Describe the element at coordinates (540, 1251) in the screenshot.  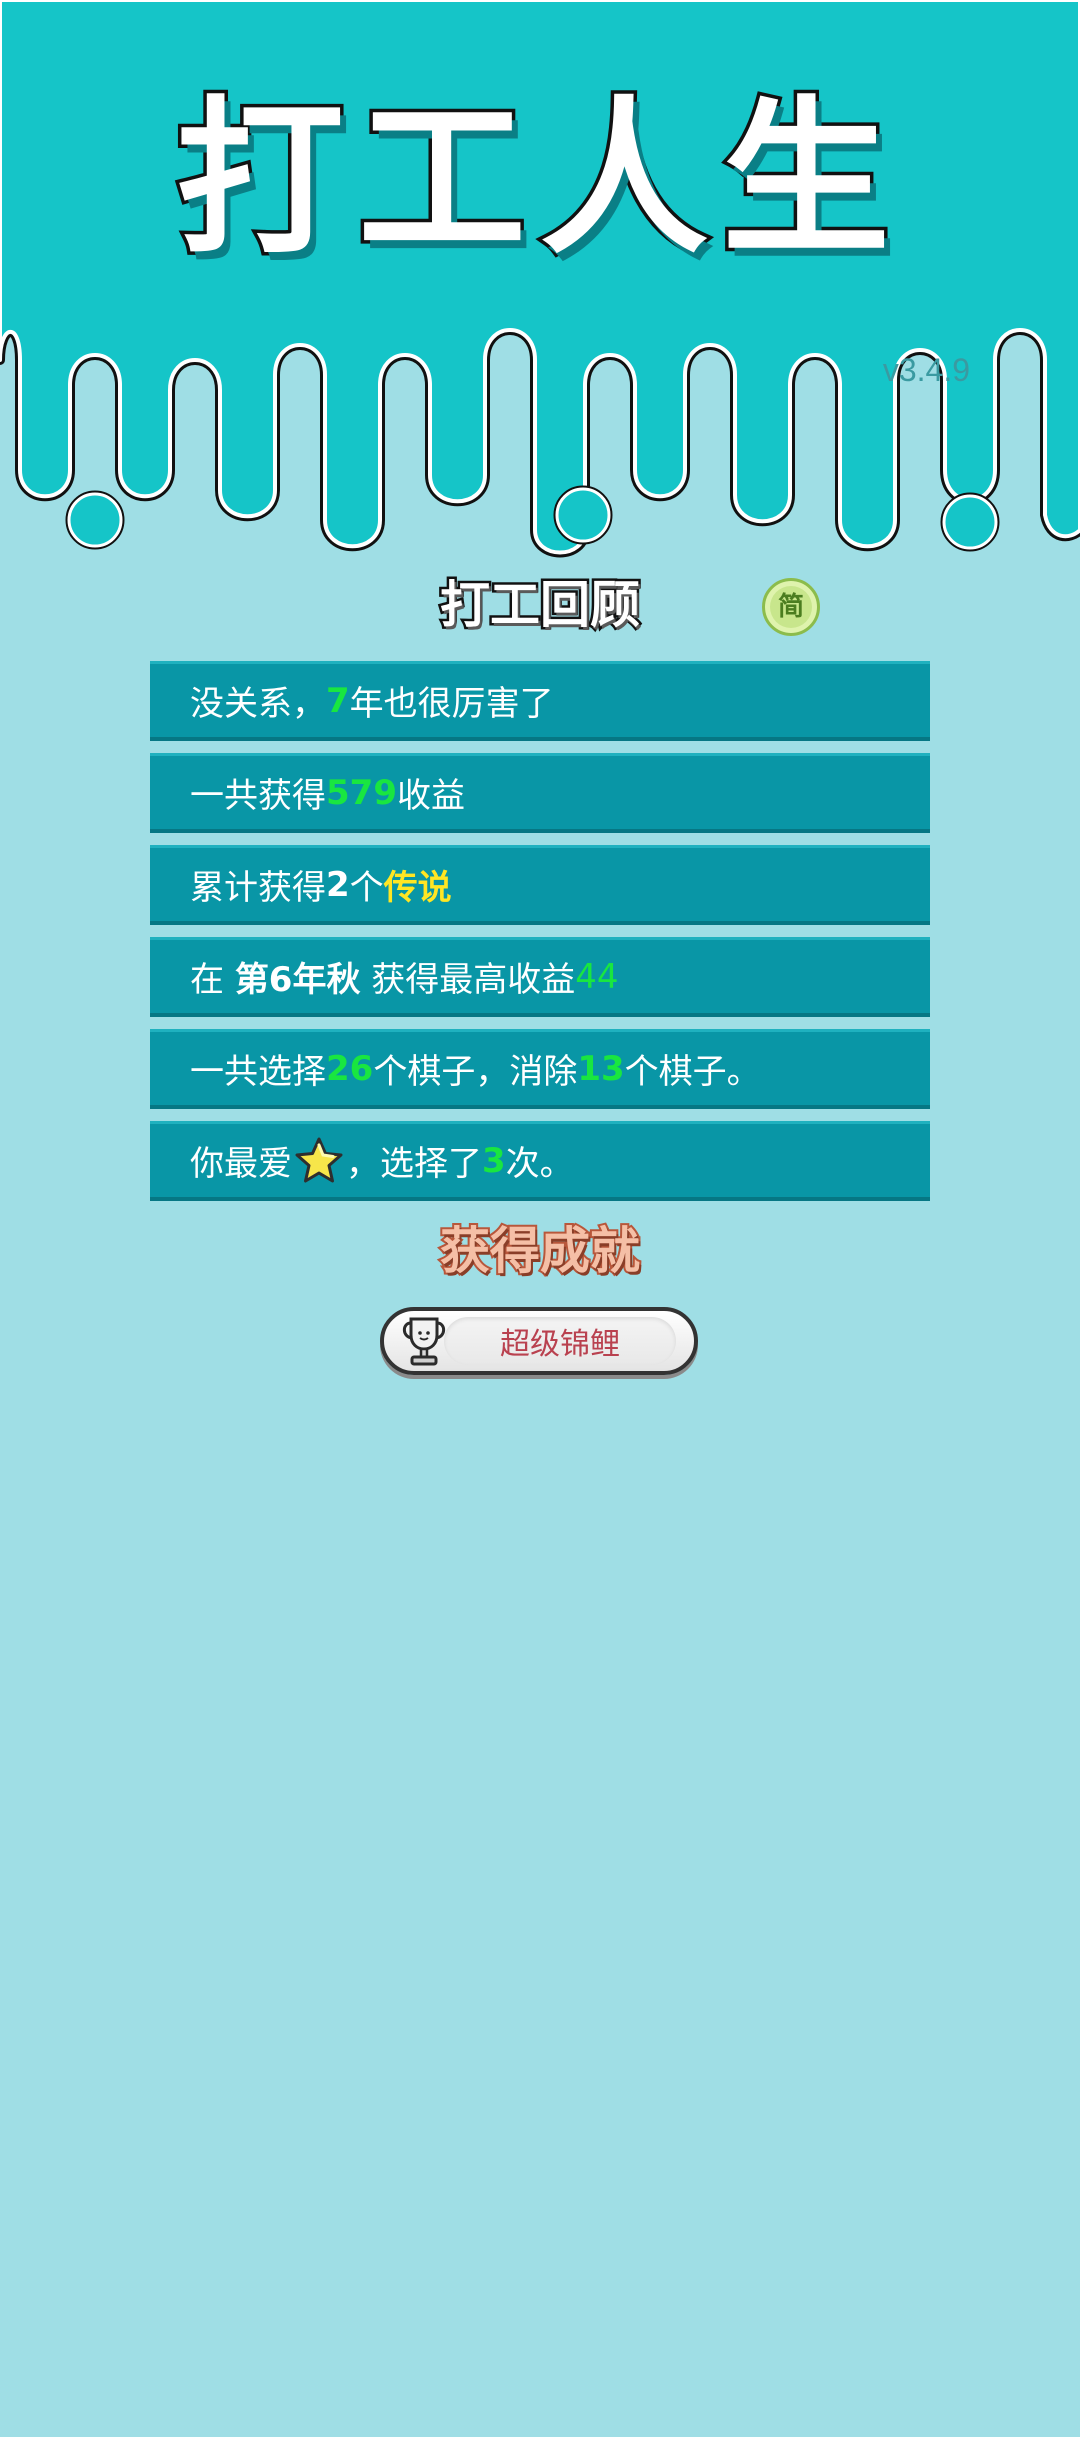
I see `achievement-title: 获得成就` at that location.